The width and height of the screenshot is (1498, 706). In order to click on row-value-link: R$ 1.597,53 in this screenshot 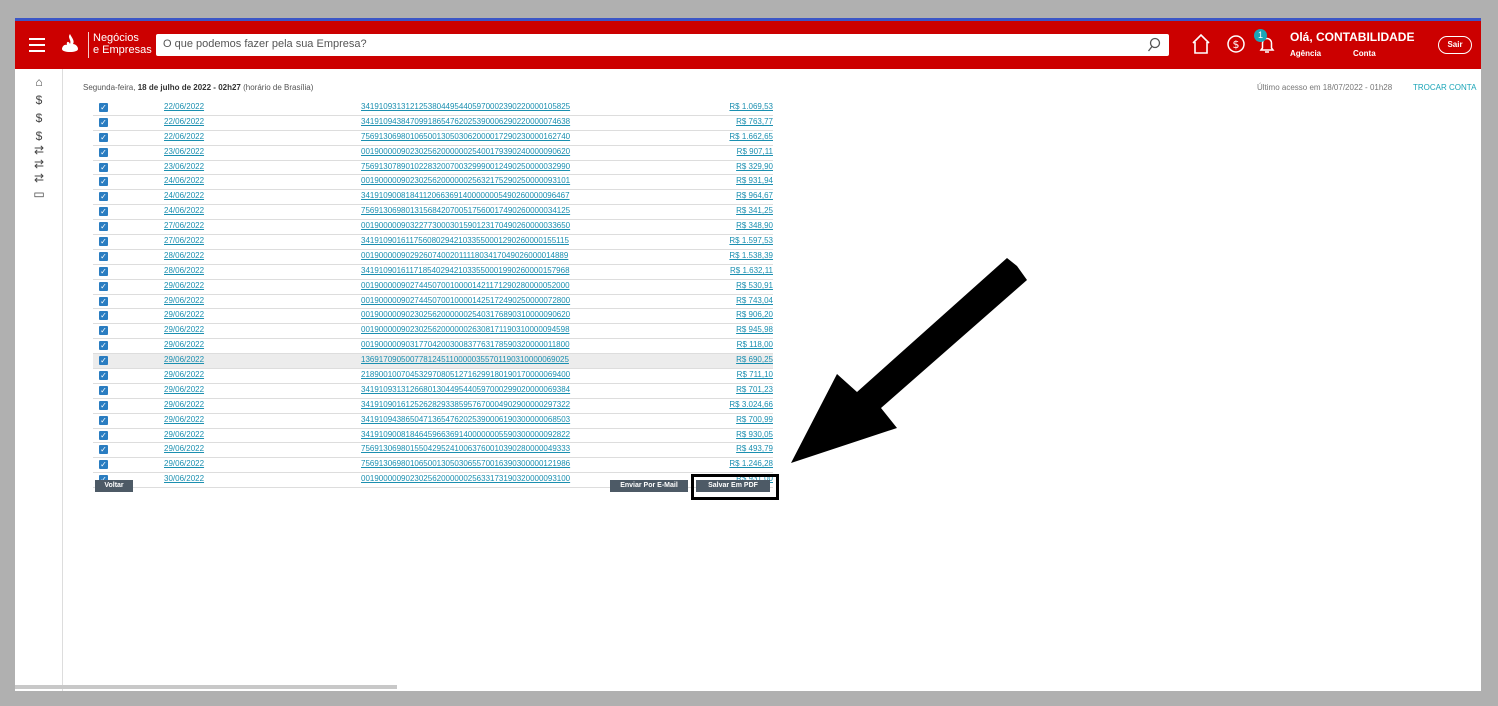, I will do `click(751, 240)`.